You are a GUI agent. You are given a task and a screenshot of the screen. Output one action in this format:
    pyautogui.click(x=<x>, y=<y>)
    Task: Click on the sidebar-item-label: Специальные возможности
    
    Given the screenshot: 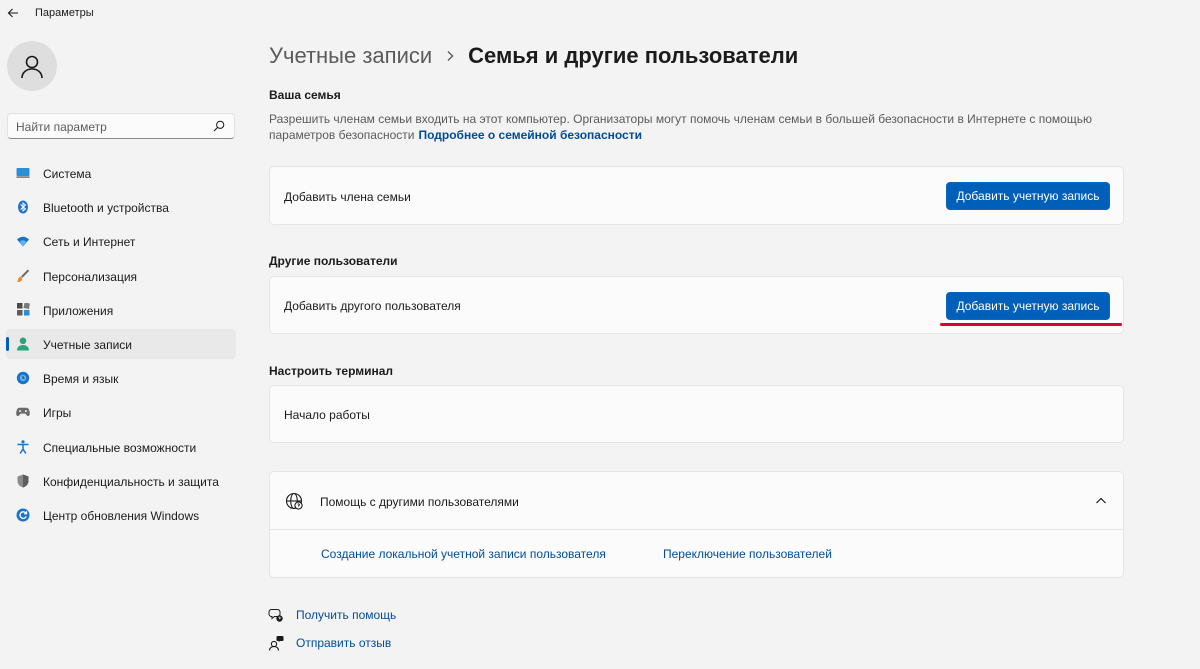 What is the action you would take?
    pyautogui.click(x=120, y=447)
    